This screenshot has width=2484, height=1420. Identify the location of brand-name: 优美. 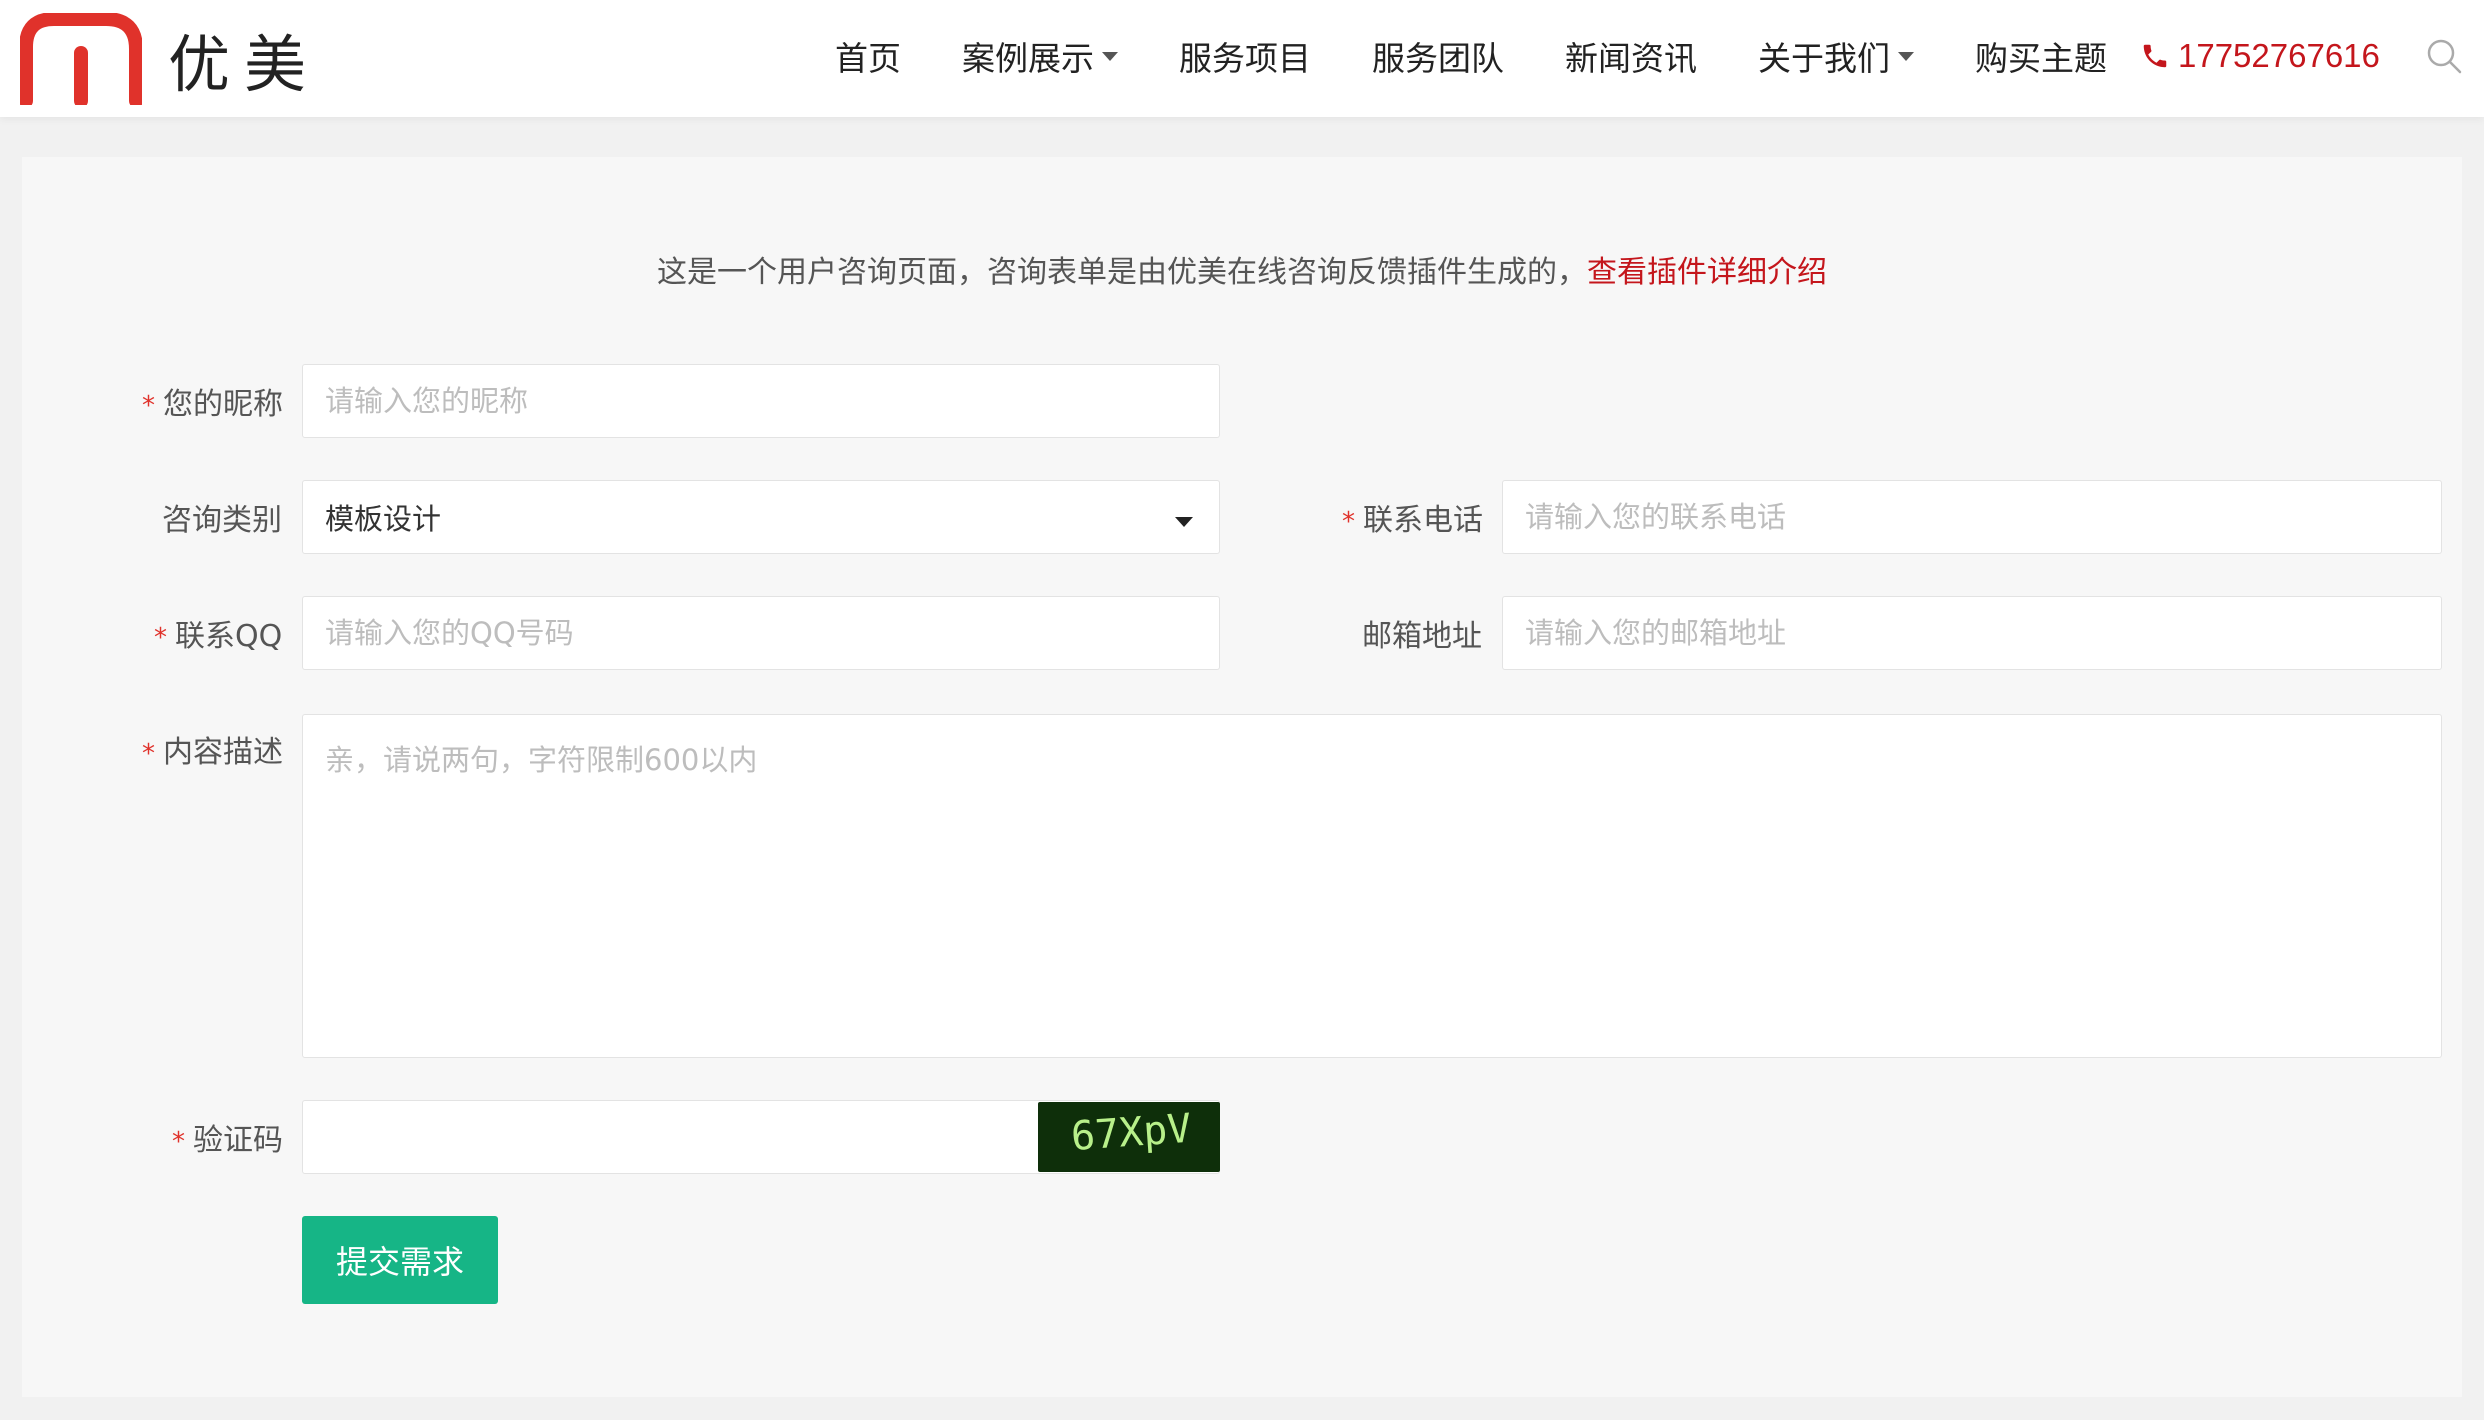
(244, 64).